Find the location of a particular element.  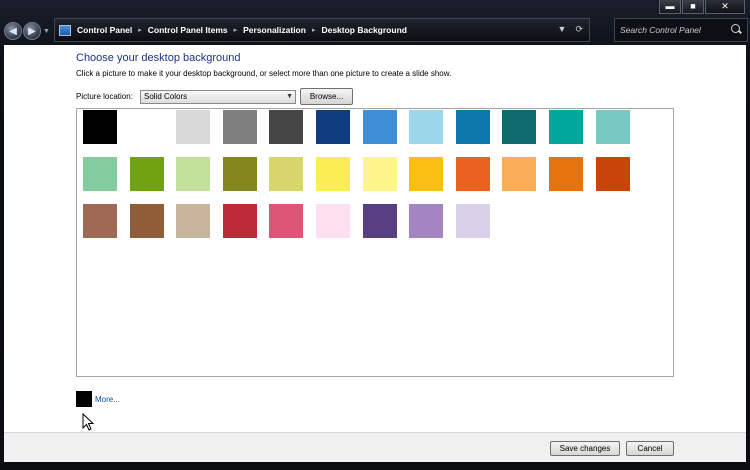

refresh-icon: ⟳ is located at coordinates (579, 29).